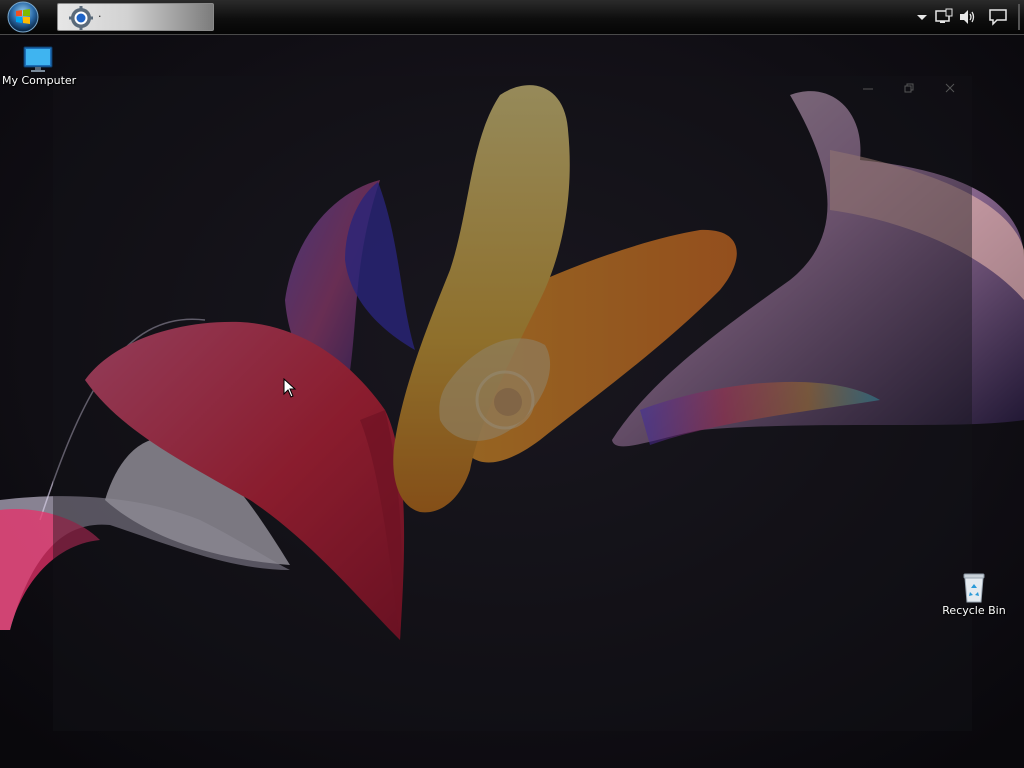 This screenshot has width=1024, height=768. Describe the element at coordinates (39, 80) in the screenshot. I see `desktop-icon-label: My Computer` at that location.